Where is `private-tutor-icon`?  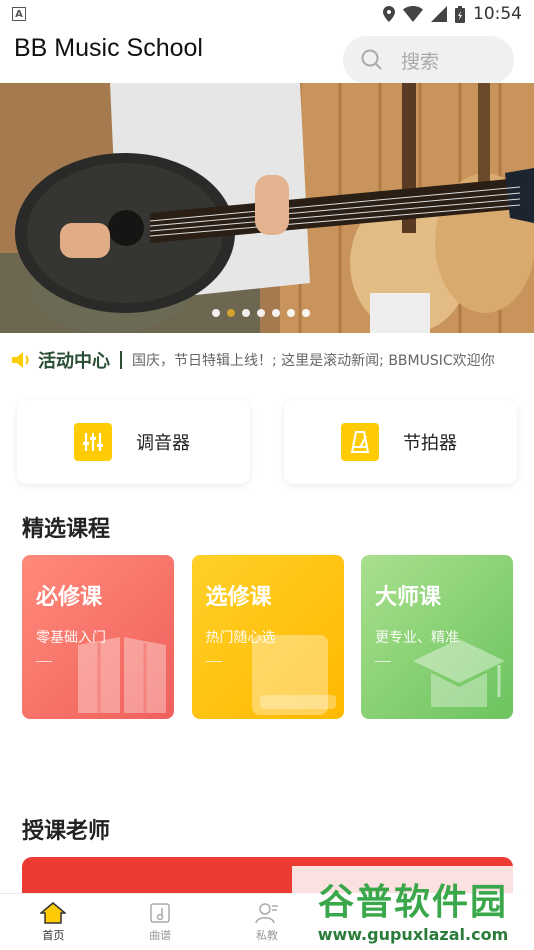 private-tutor-icon is located at coordinates (266, 912).